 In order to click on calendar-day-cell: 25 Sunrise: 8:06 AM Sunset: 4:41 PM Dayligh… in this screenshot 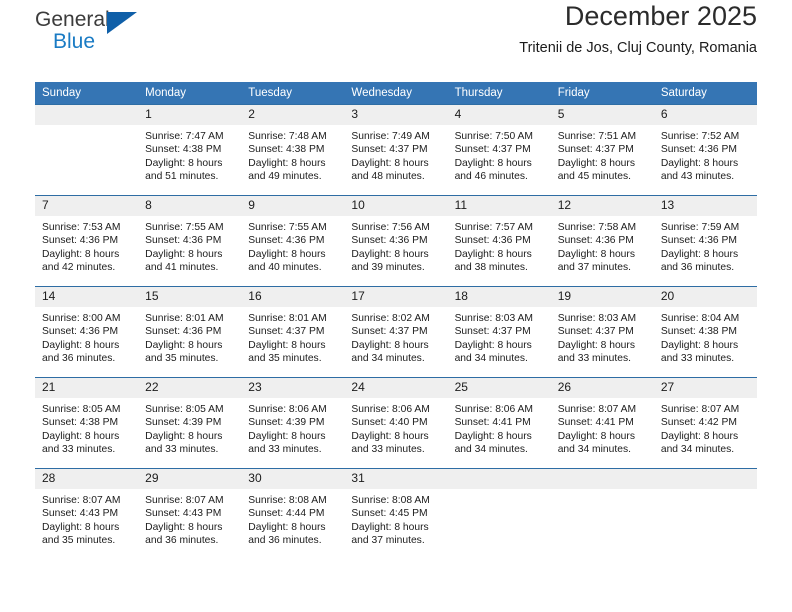, I will do `click(499, 423)`.